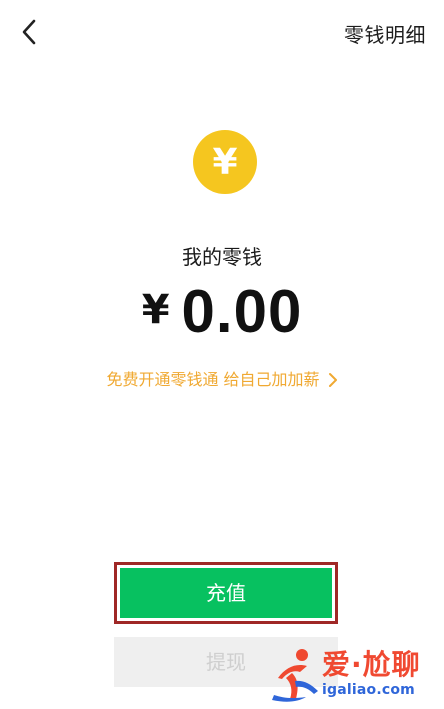 The width and height of the screenshot is (444, 709). I want to click on chevron-left-icon, so click(30, 34).